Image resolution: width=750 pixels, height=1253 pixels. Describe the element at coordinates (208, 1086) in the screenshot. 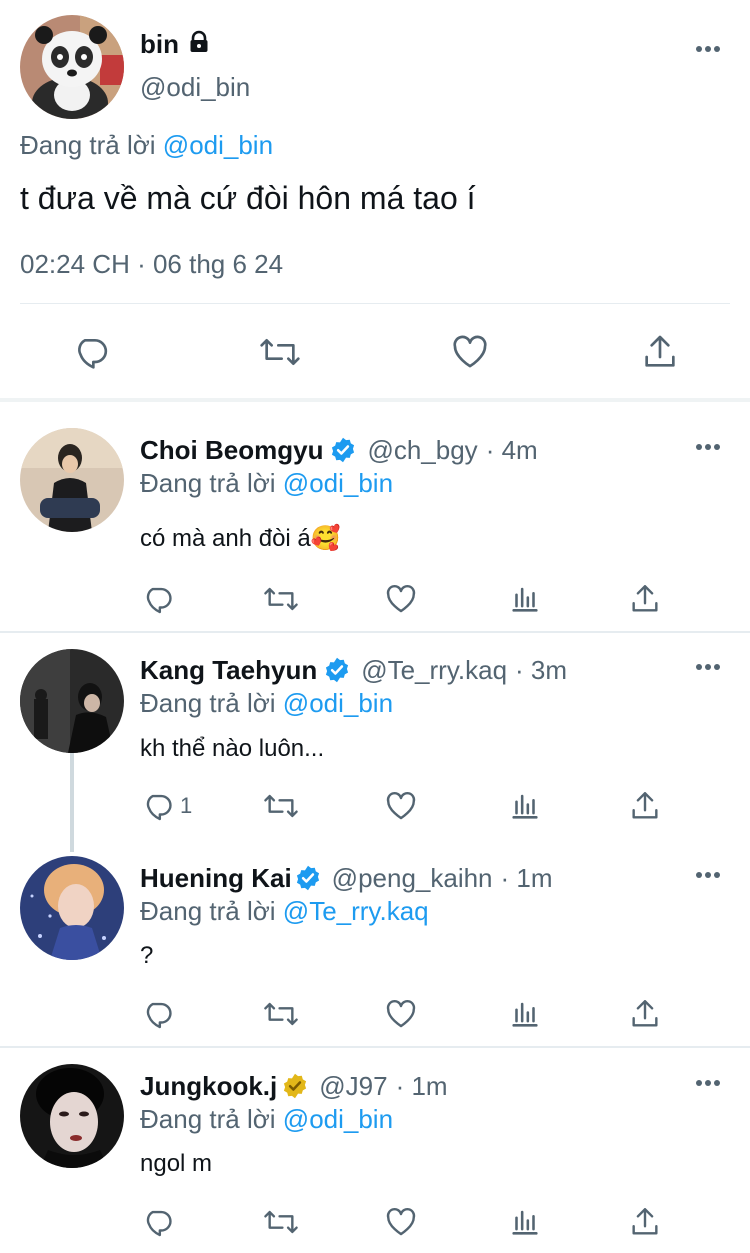

I see `display-name: Jungkook.j` at that location.